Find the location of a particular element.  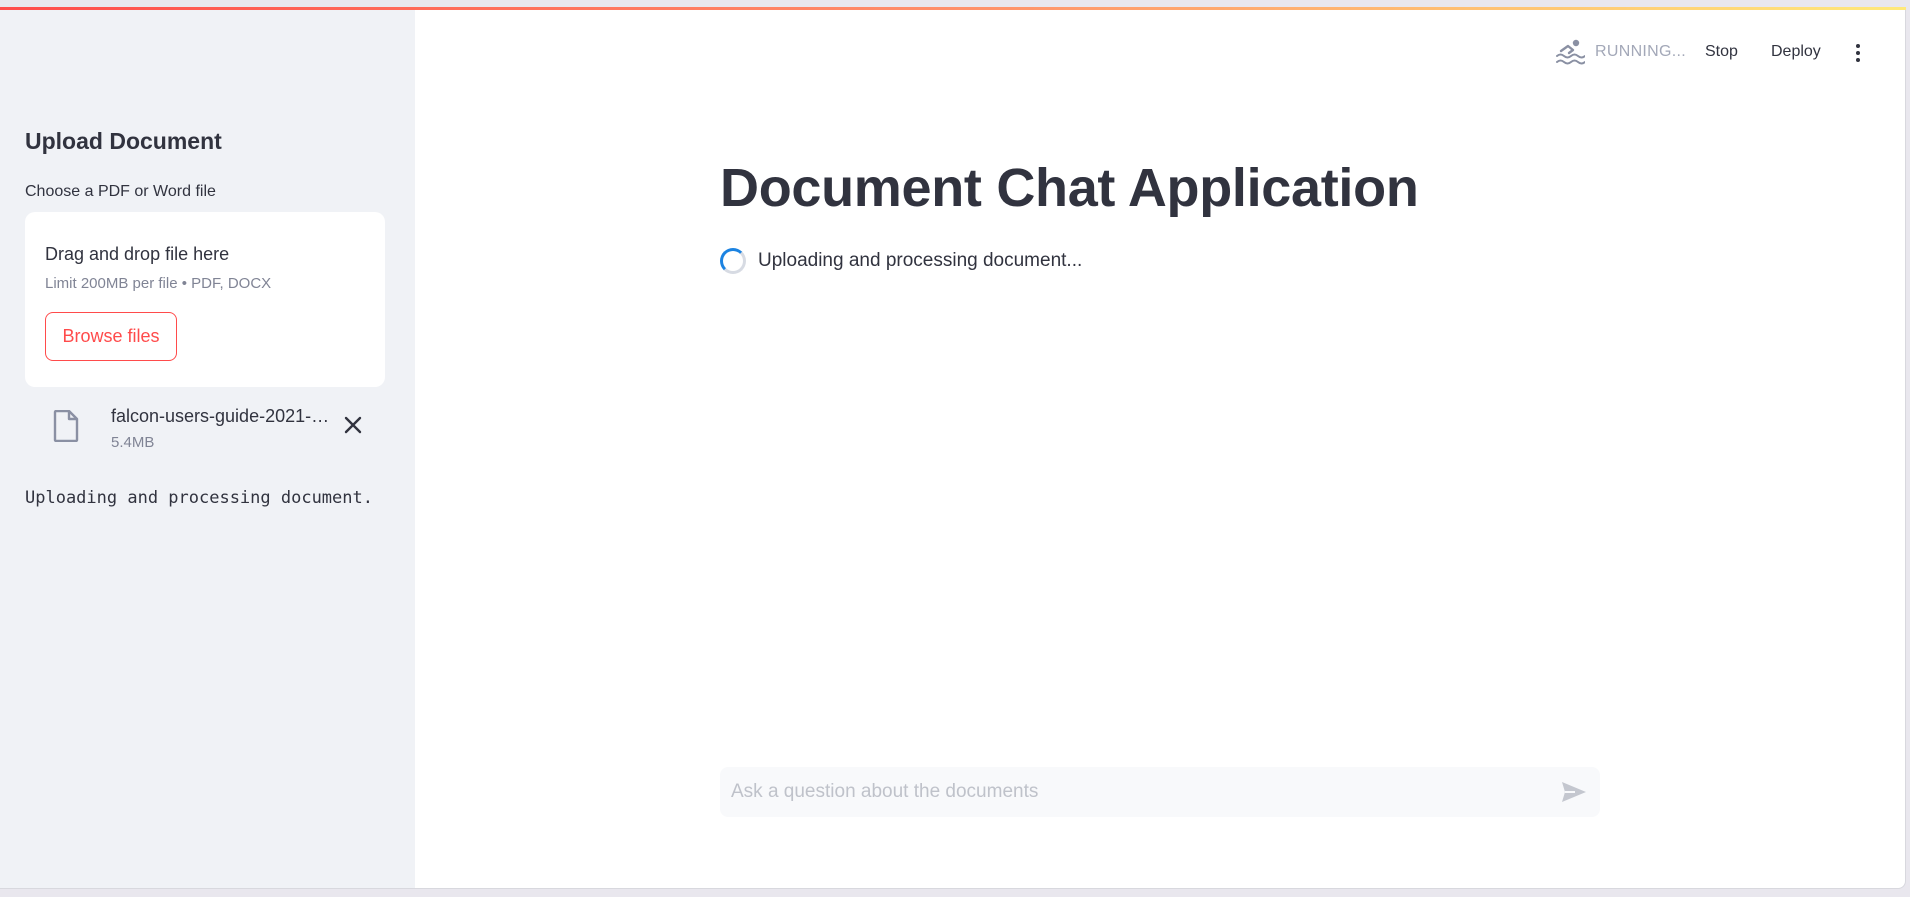

top-decoration-bar is located at coordinates (953, 8).